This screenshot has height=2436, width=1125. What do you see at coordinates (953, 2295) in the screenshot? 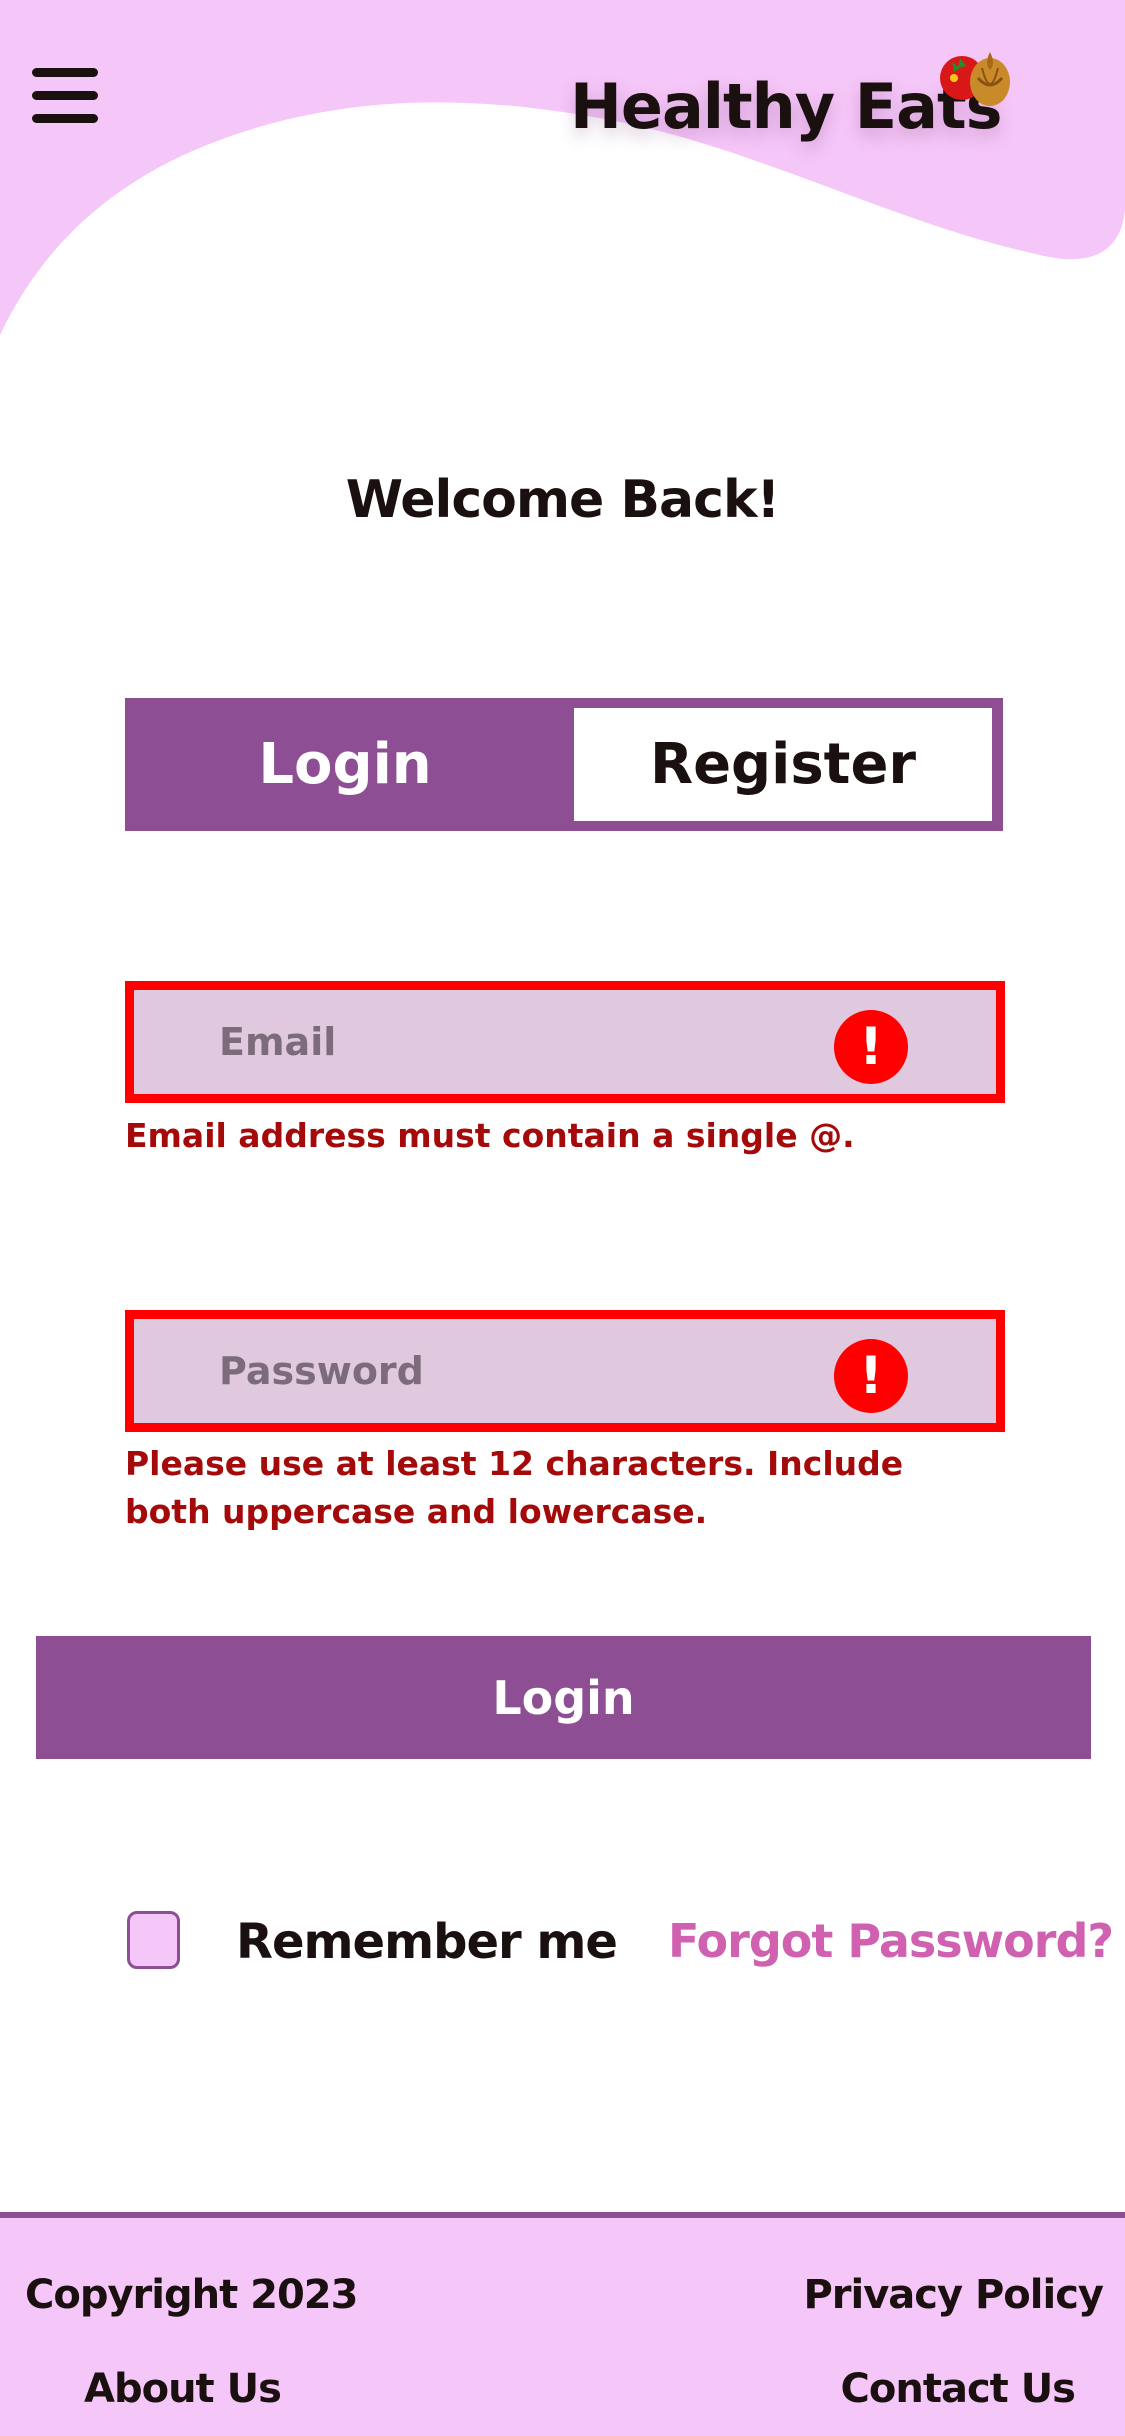
I see `privacy-policy-link: Privacy Policy` at bounding box center [953, 2295].